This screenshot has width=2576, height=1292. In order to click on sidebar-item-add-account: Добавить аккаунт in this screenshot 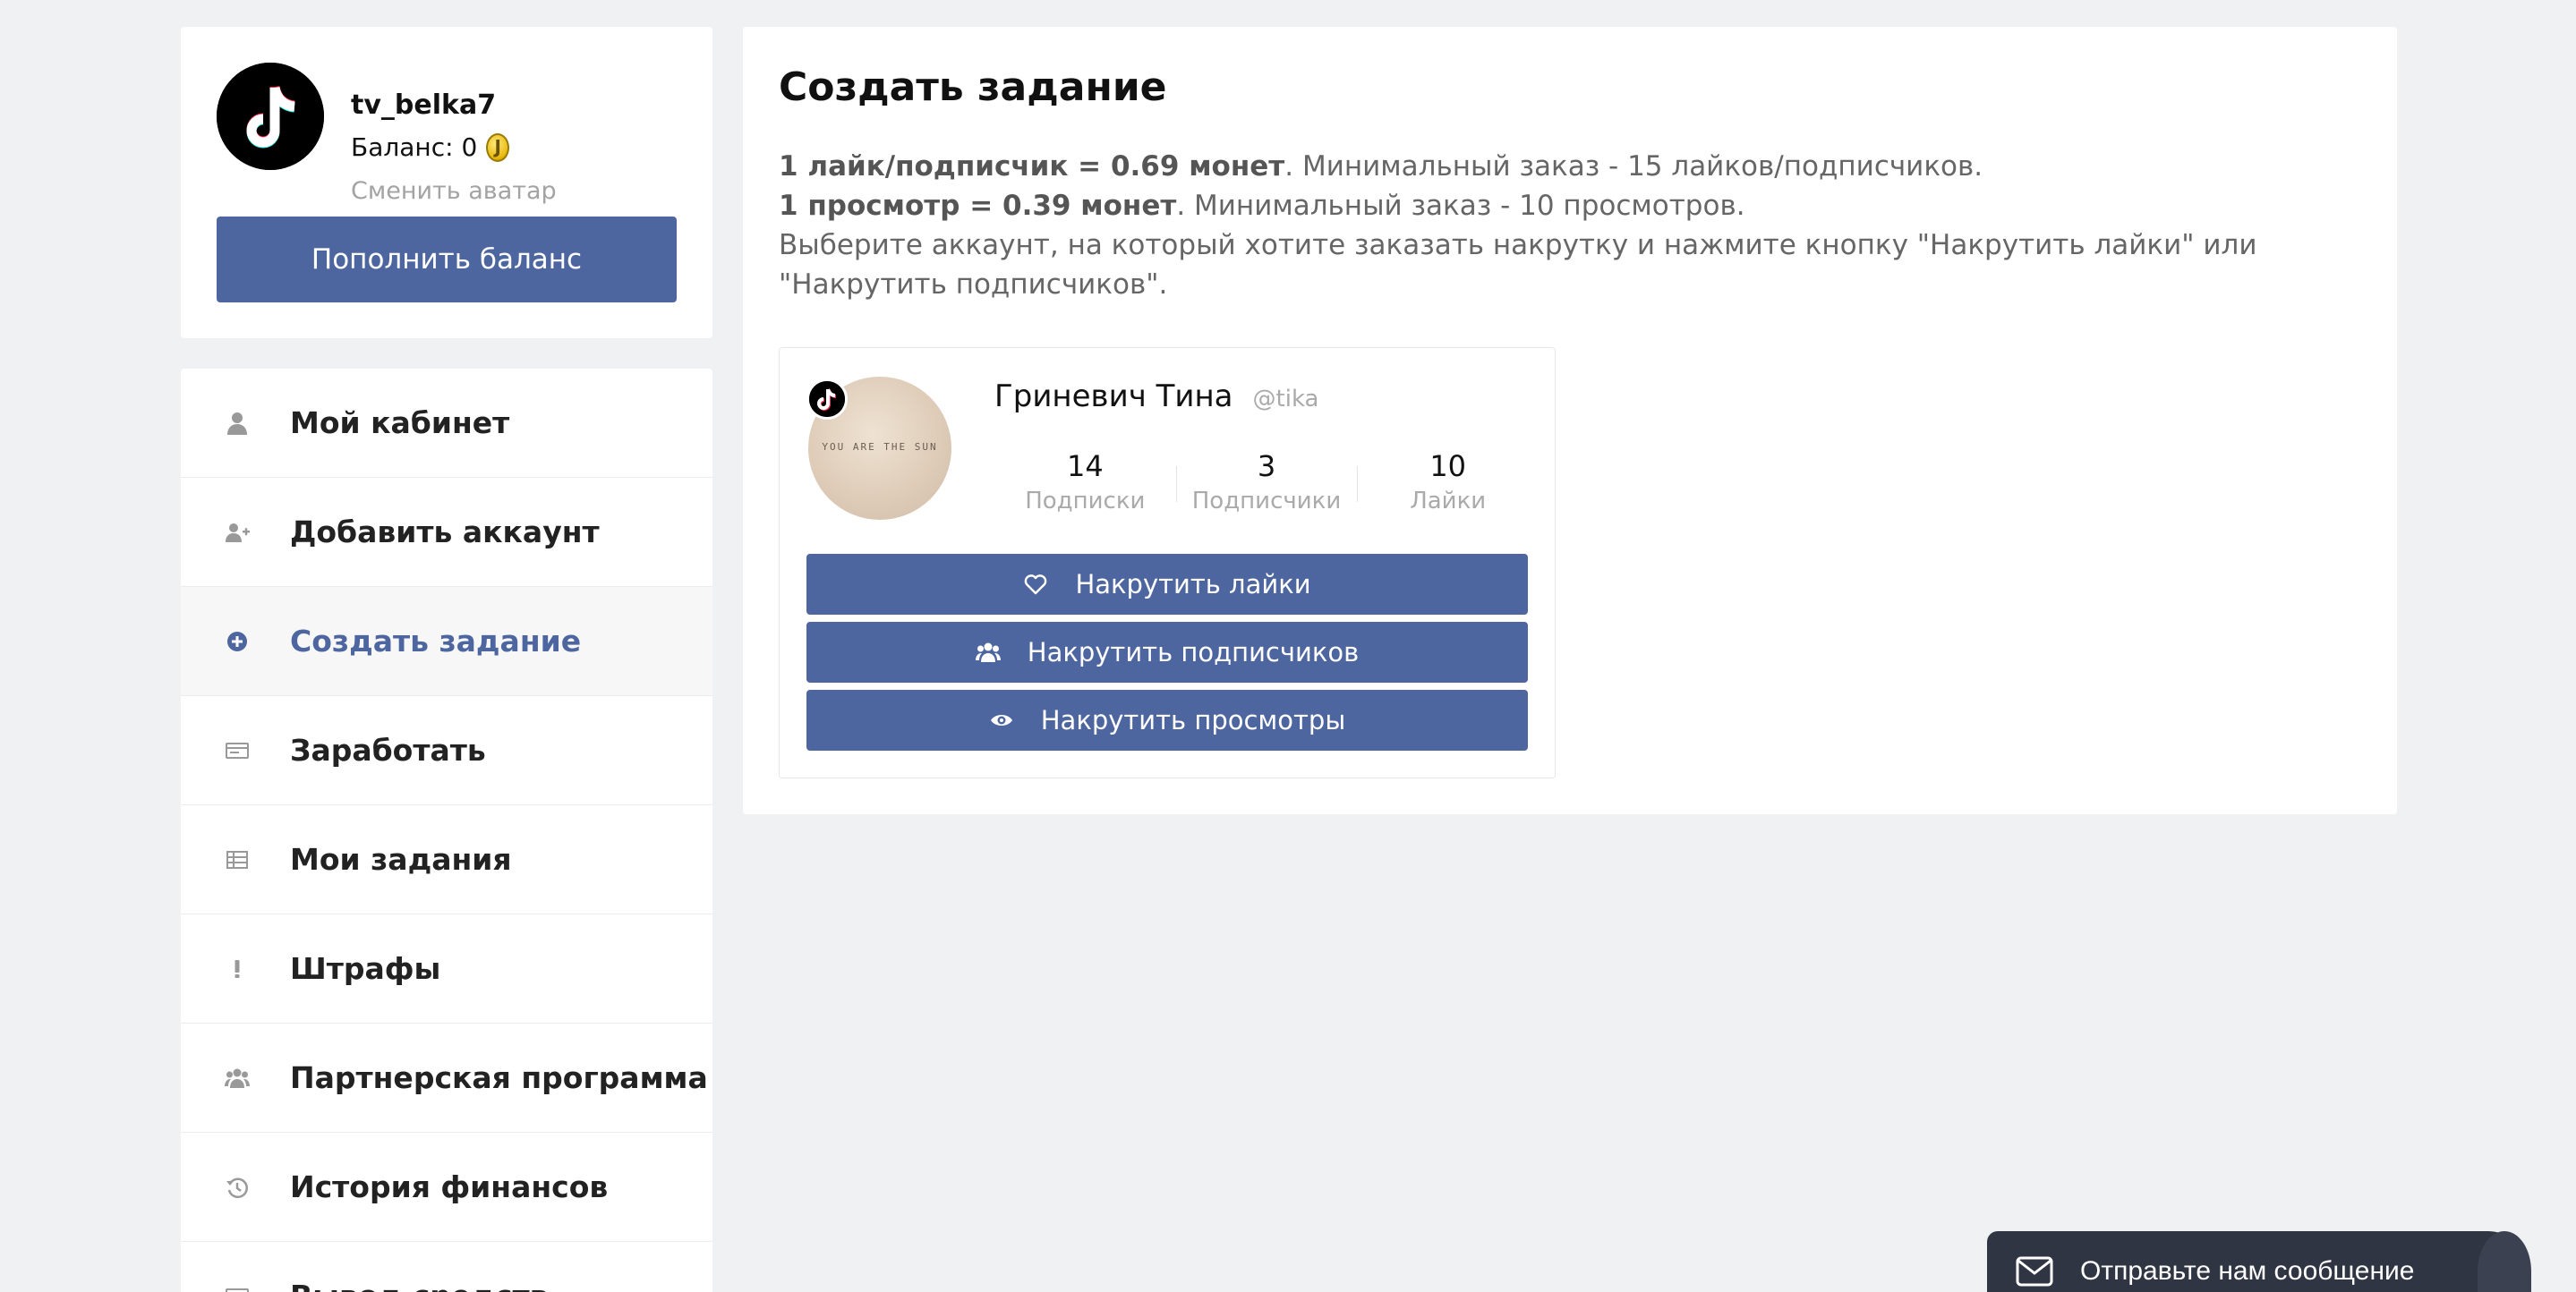, I will do `click(446, 532)`.